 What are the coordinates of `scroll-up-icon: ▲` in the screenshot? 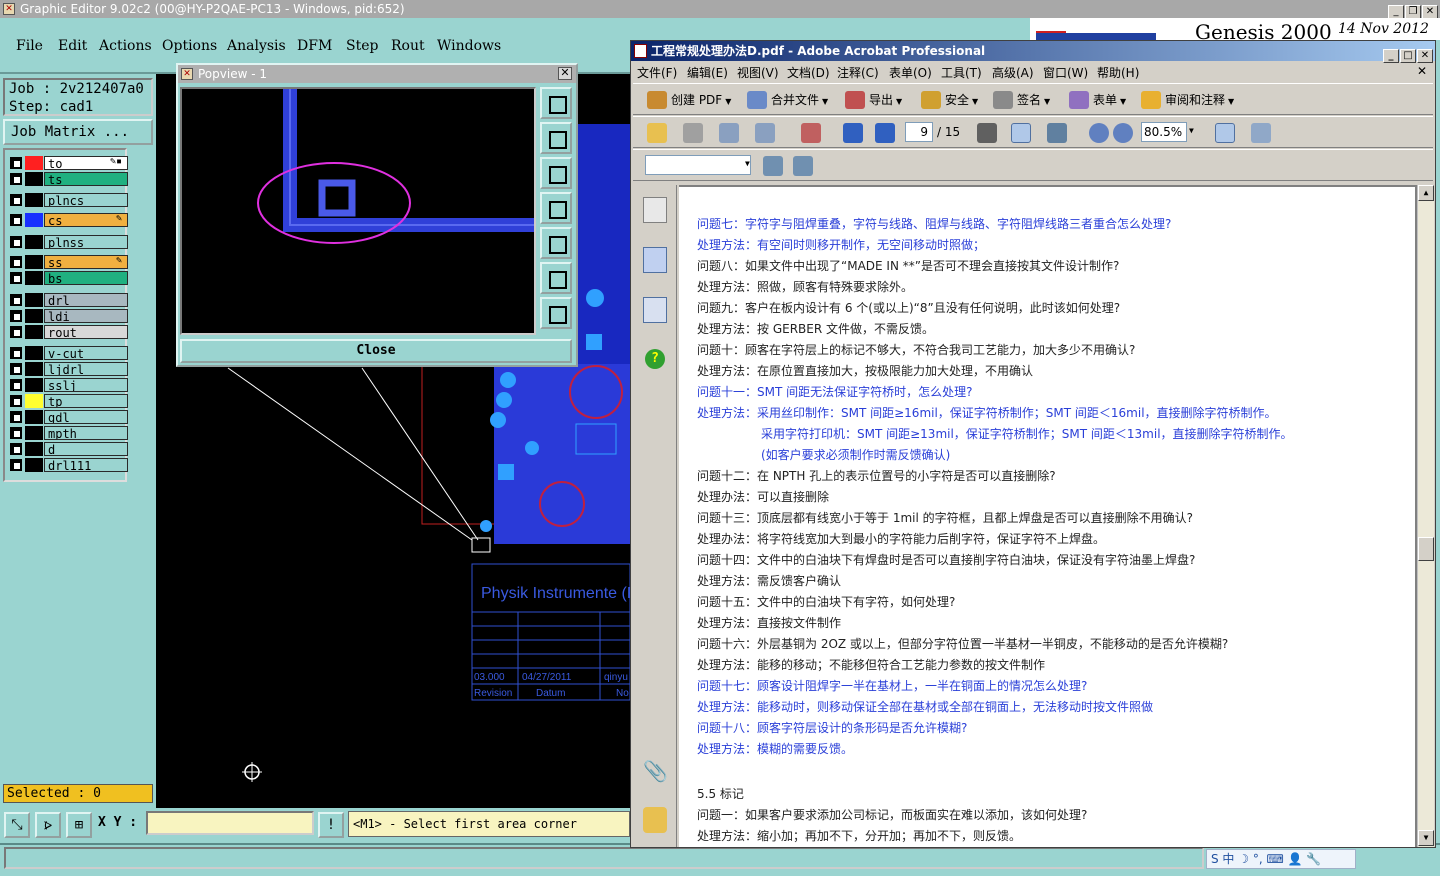 It's located at (1426, 193).